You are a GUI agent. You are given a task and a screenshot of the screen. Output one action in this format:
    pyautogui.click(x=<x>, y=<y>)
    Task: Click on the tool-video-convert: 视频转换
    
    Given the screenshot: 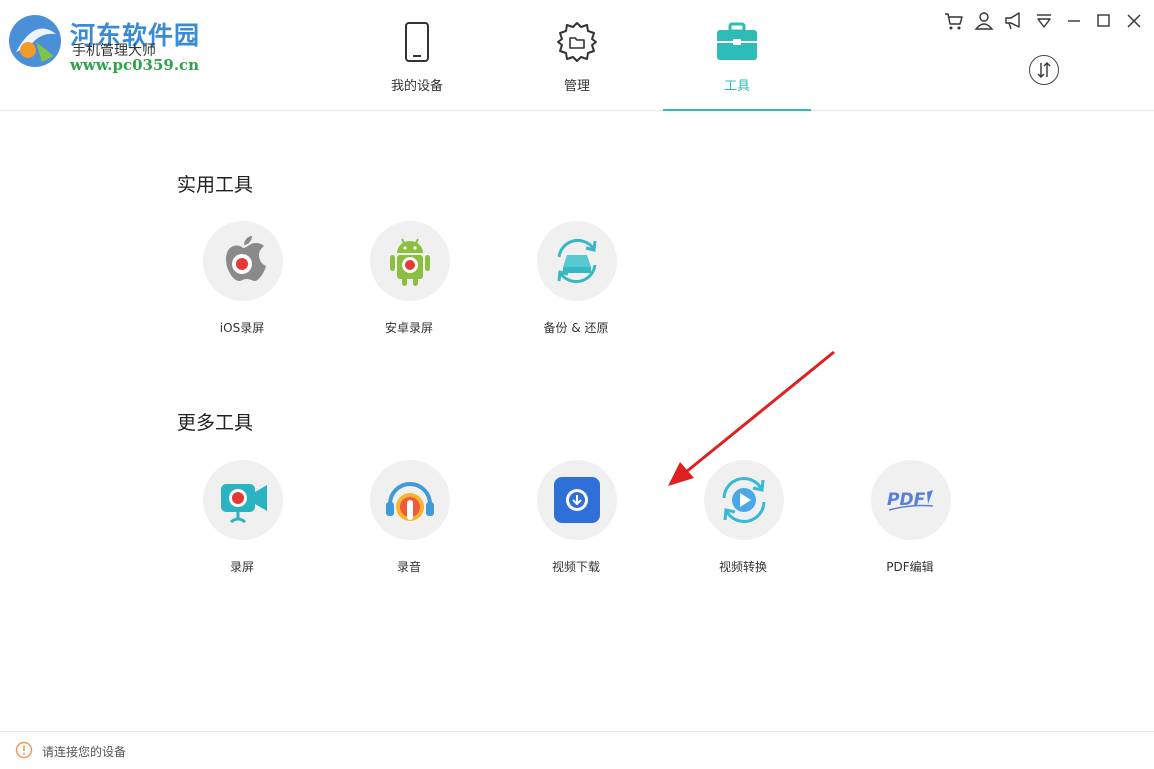 What is the action you would take?
    pyautogui.click(x=743, y=517)
    